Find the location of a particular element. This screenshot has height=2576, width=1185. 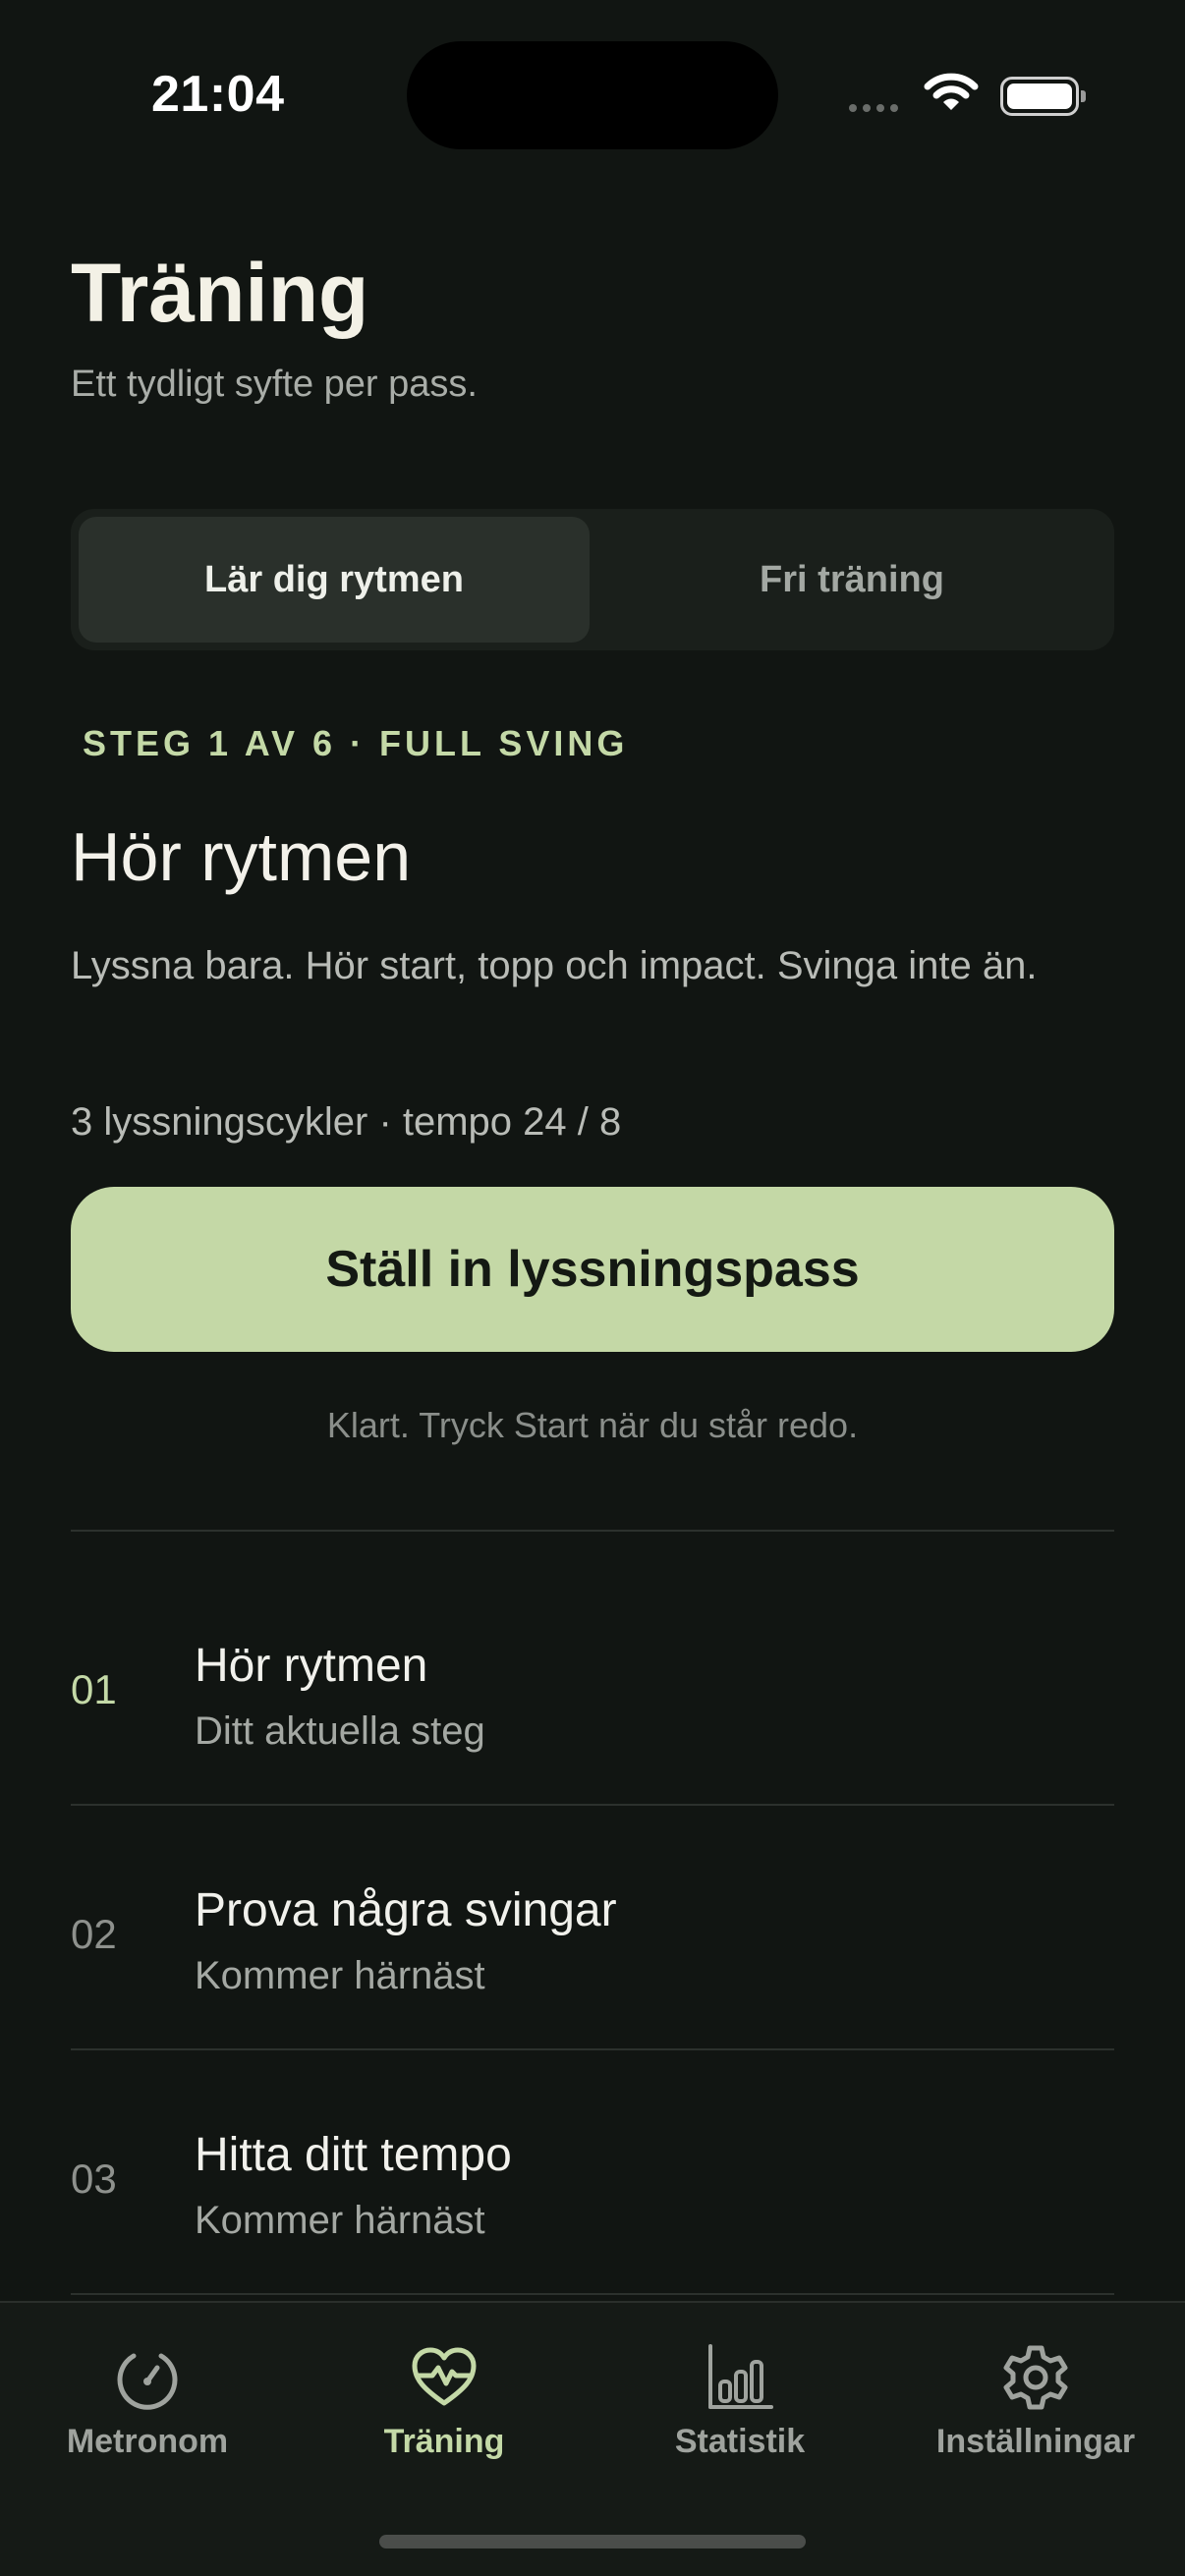

step-list-item: 02 Prova några svingar Kommer härnäst is located at coordinates (592, 1939).